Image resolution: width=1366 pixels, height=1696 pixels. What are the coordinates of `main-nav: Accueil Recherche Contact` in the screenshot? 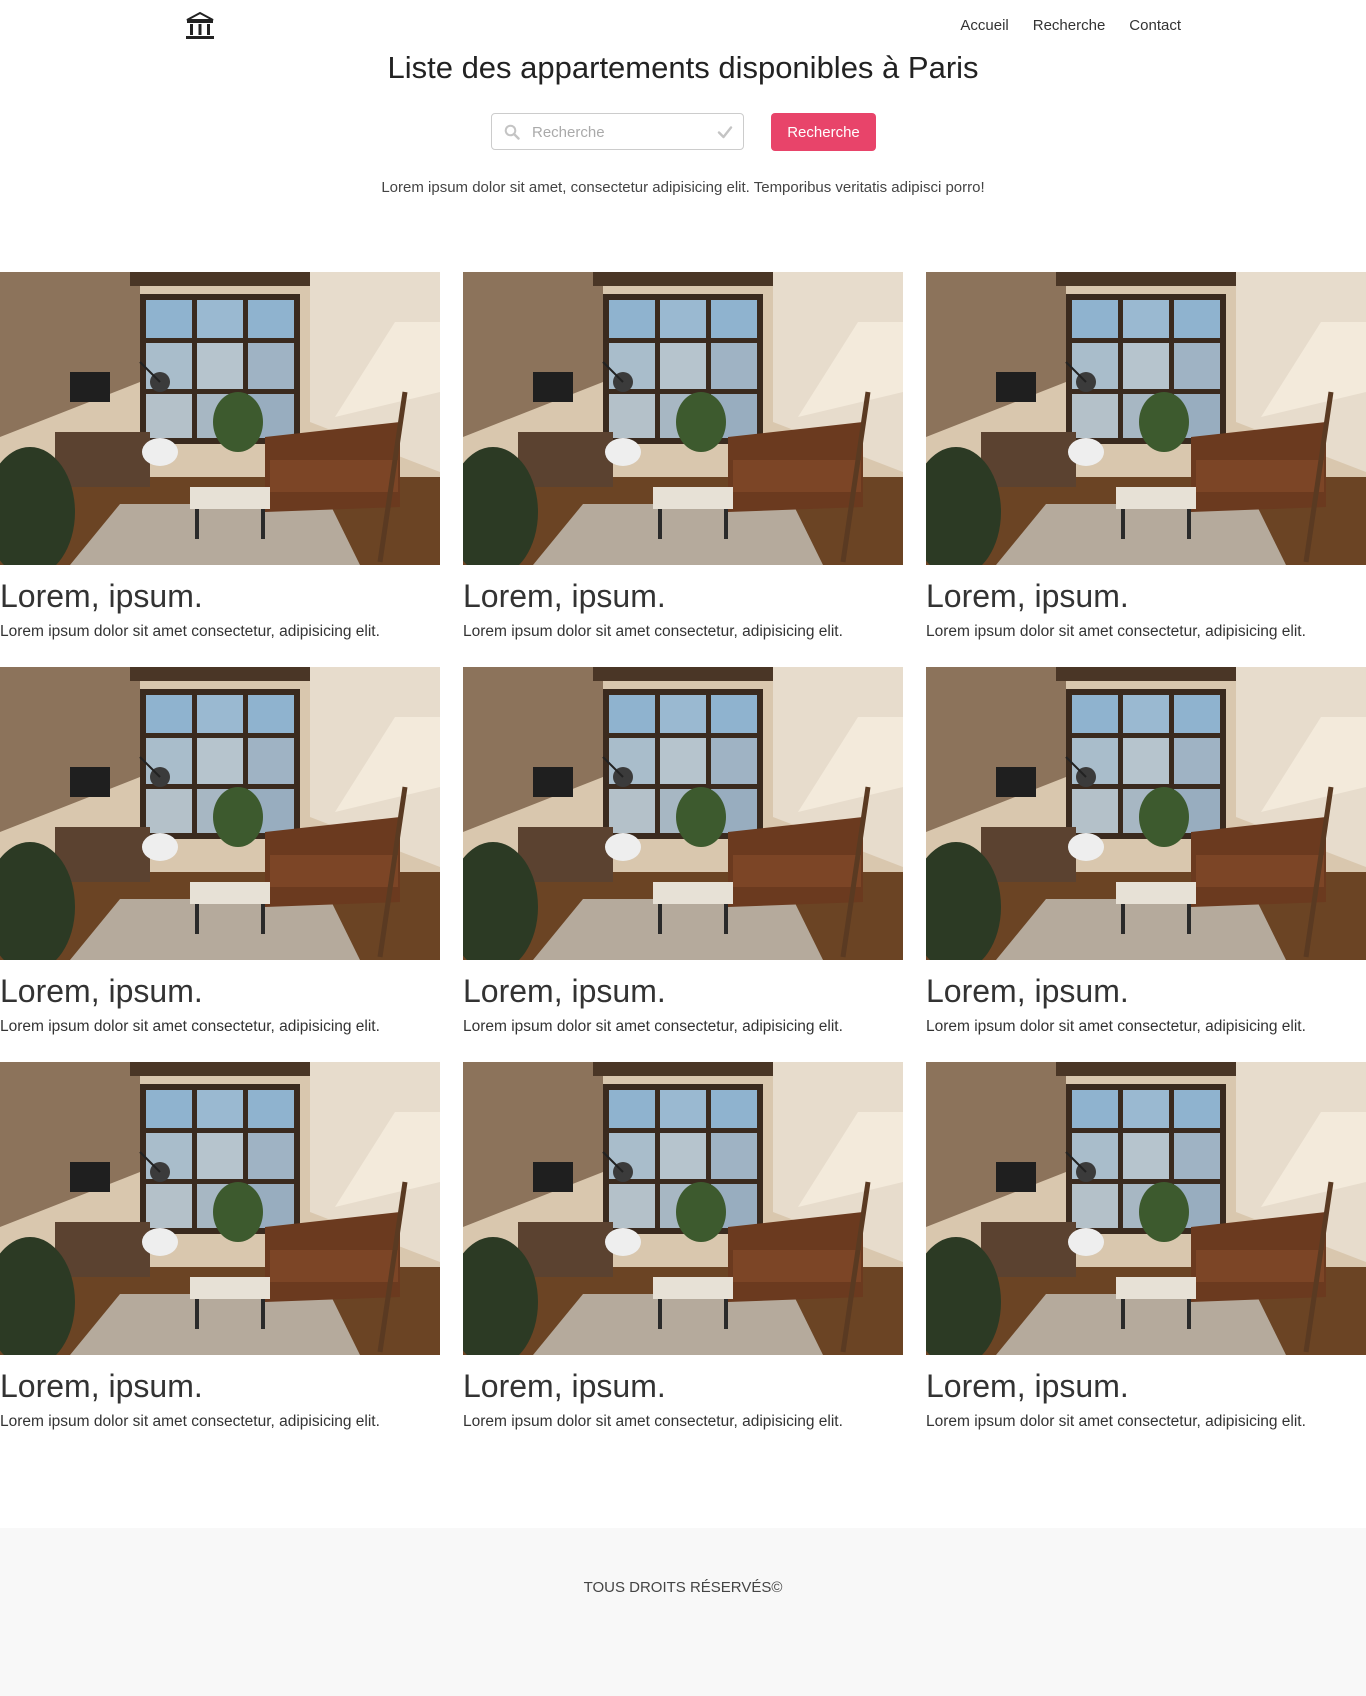 It's located at (1070, 25).